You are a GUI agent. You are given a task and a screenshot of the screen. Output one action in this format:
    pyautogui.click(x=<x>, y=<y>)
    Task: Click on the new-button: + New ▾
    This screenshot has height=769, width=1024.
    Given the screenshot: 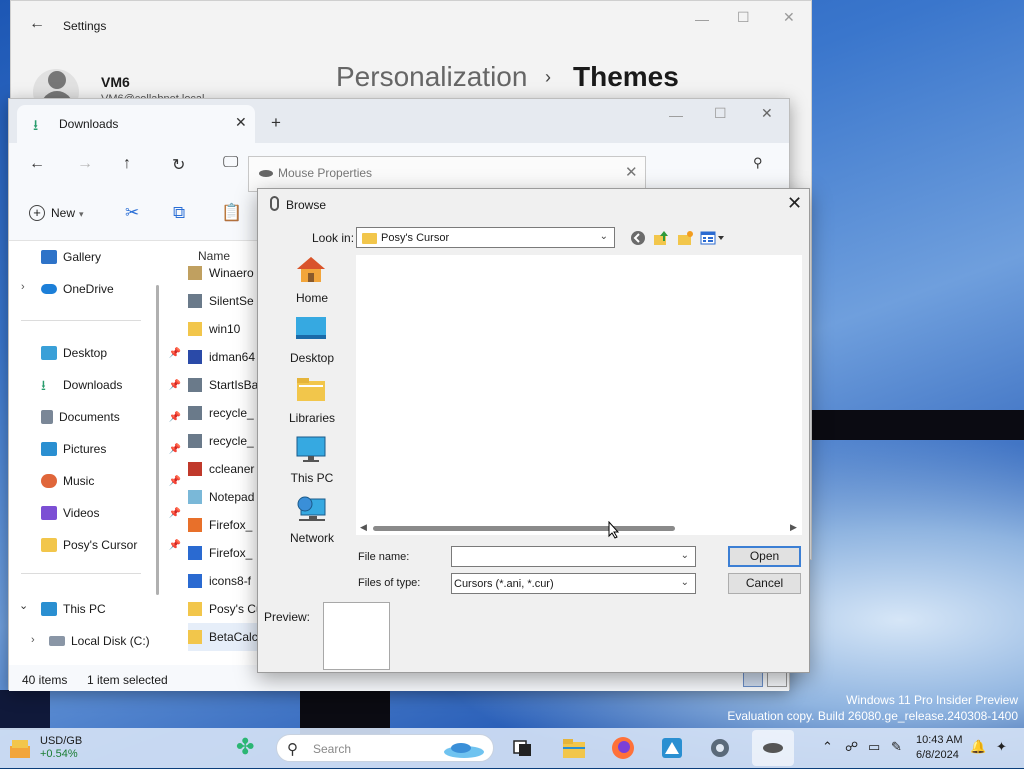 What is the action you would take?
    pyautogui.click(x=56, y=213)
    